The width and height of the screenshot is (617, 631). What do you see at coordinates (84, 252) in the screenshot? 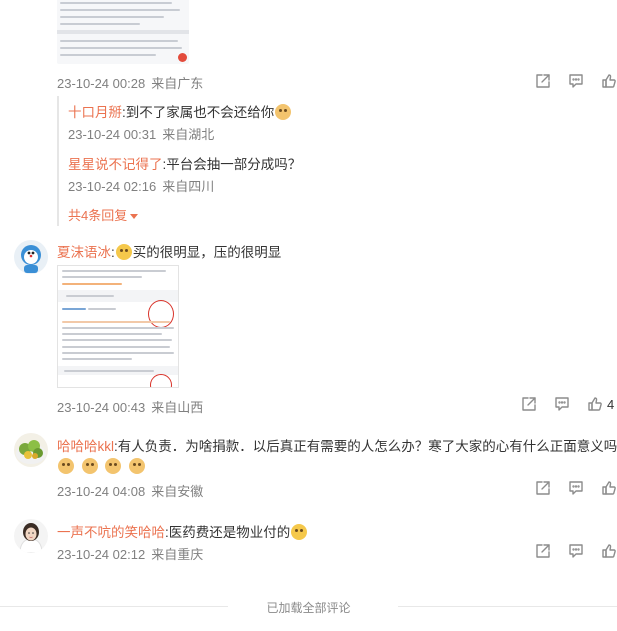
I see `comment-username: 夏沫语冰` at bounding box center [84, 252].